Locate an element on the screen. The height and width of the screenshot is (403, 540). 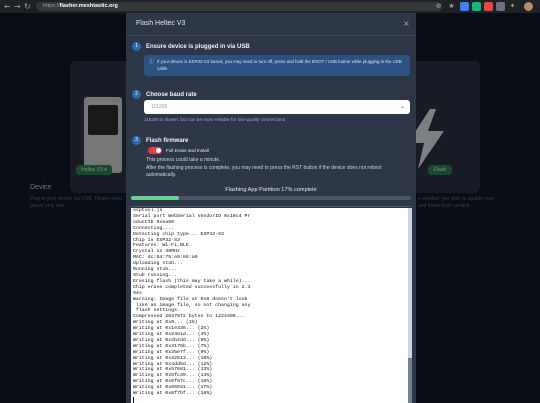
scrollbar-thumb is located at coordinates (410, 380).